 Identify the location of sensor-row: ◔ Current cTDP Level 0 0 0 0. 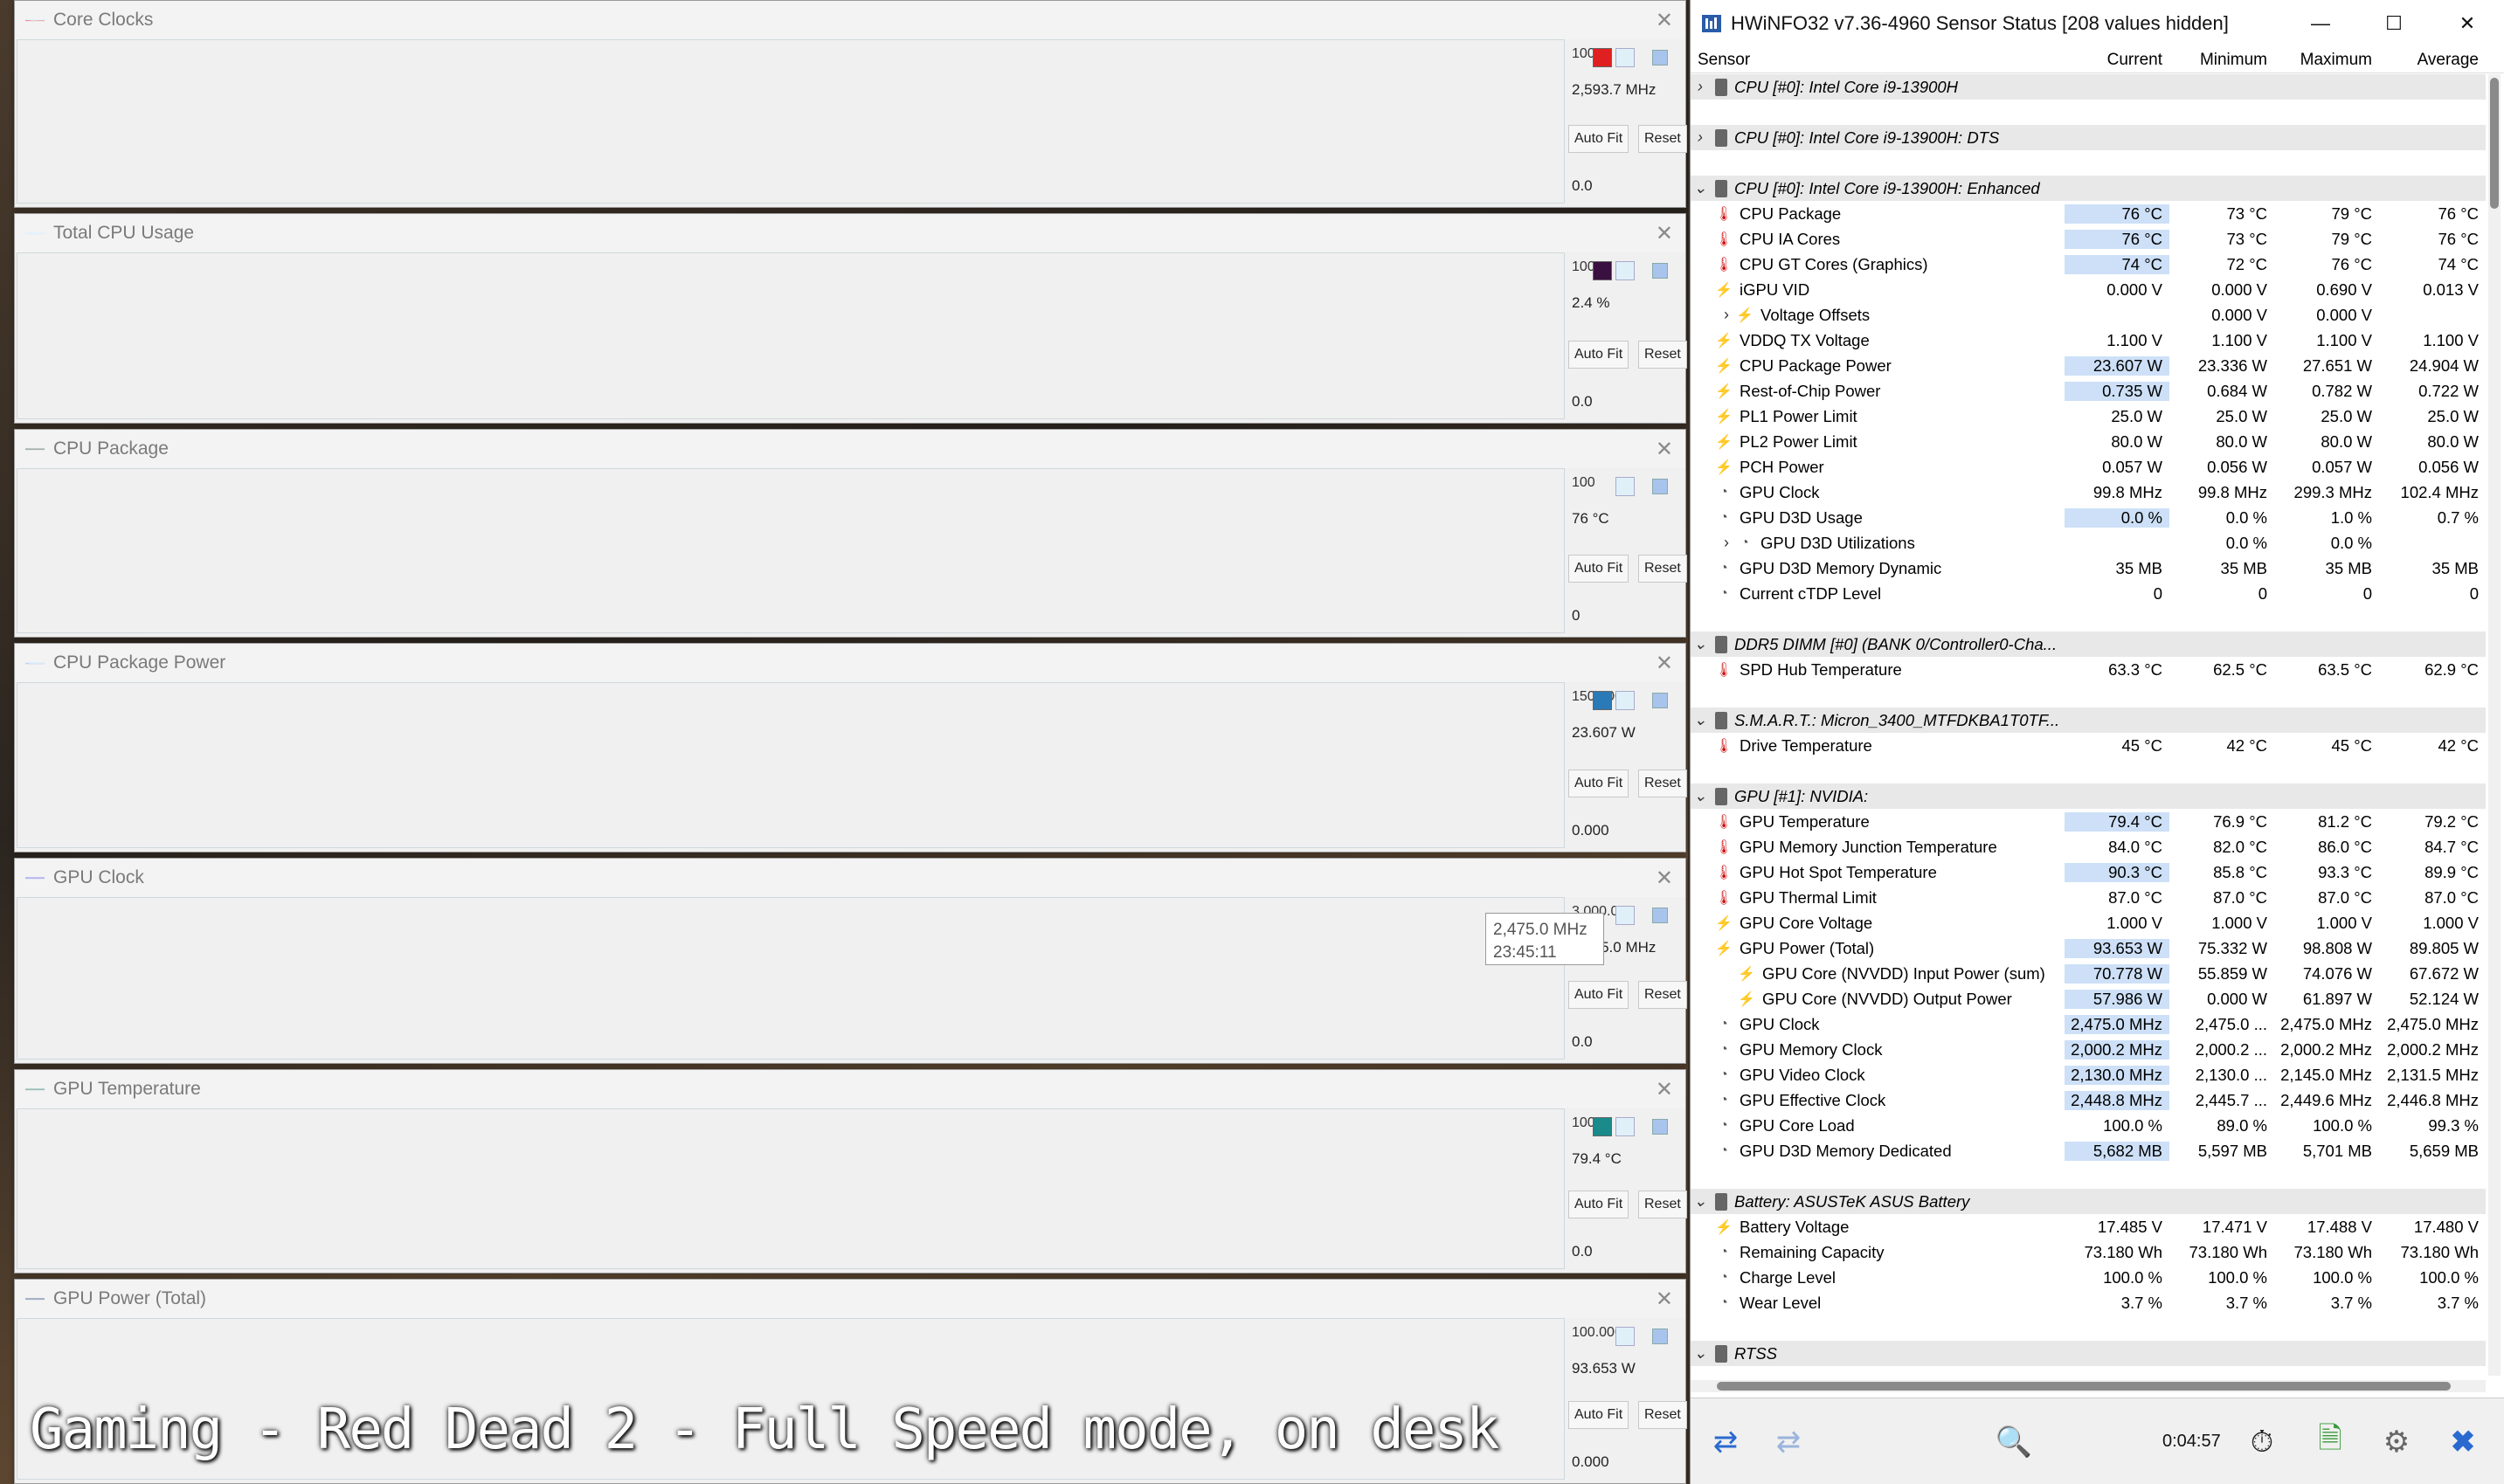
(2088, 593).